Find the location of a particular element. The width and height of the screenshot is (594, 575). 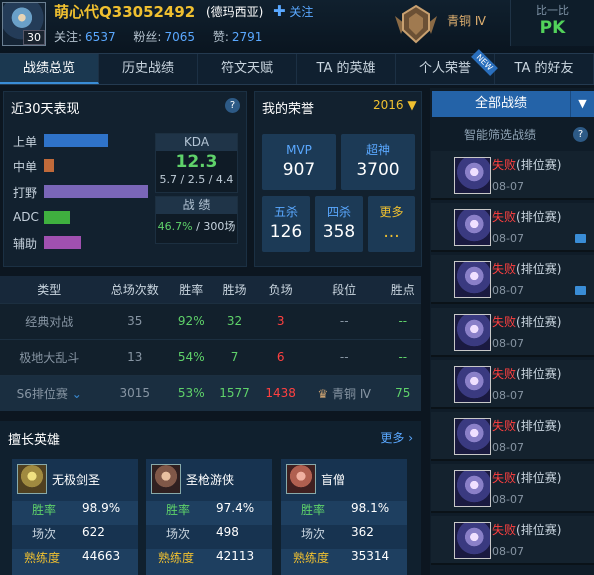

cell: 3015 is located at coordinates (135, 392).